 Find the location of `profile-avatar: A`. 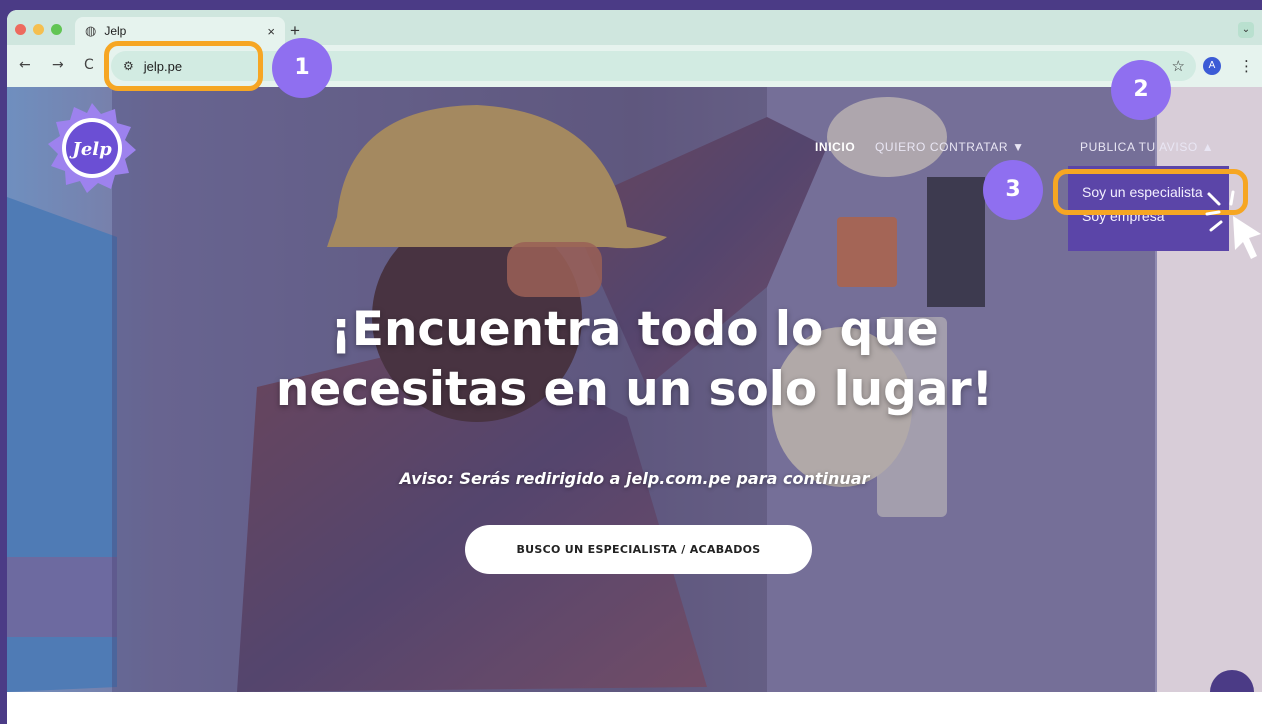

profile-avatar: A is located at coordinates (1212, 66).